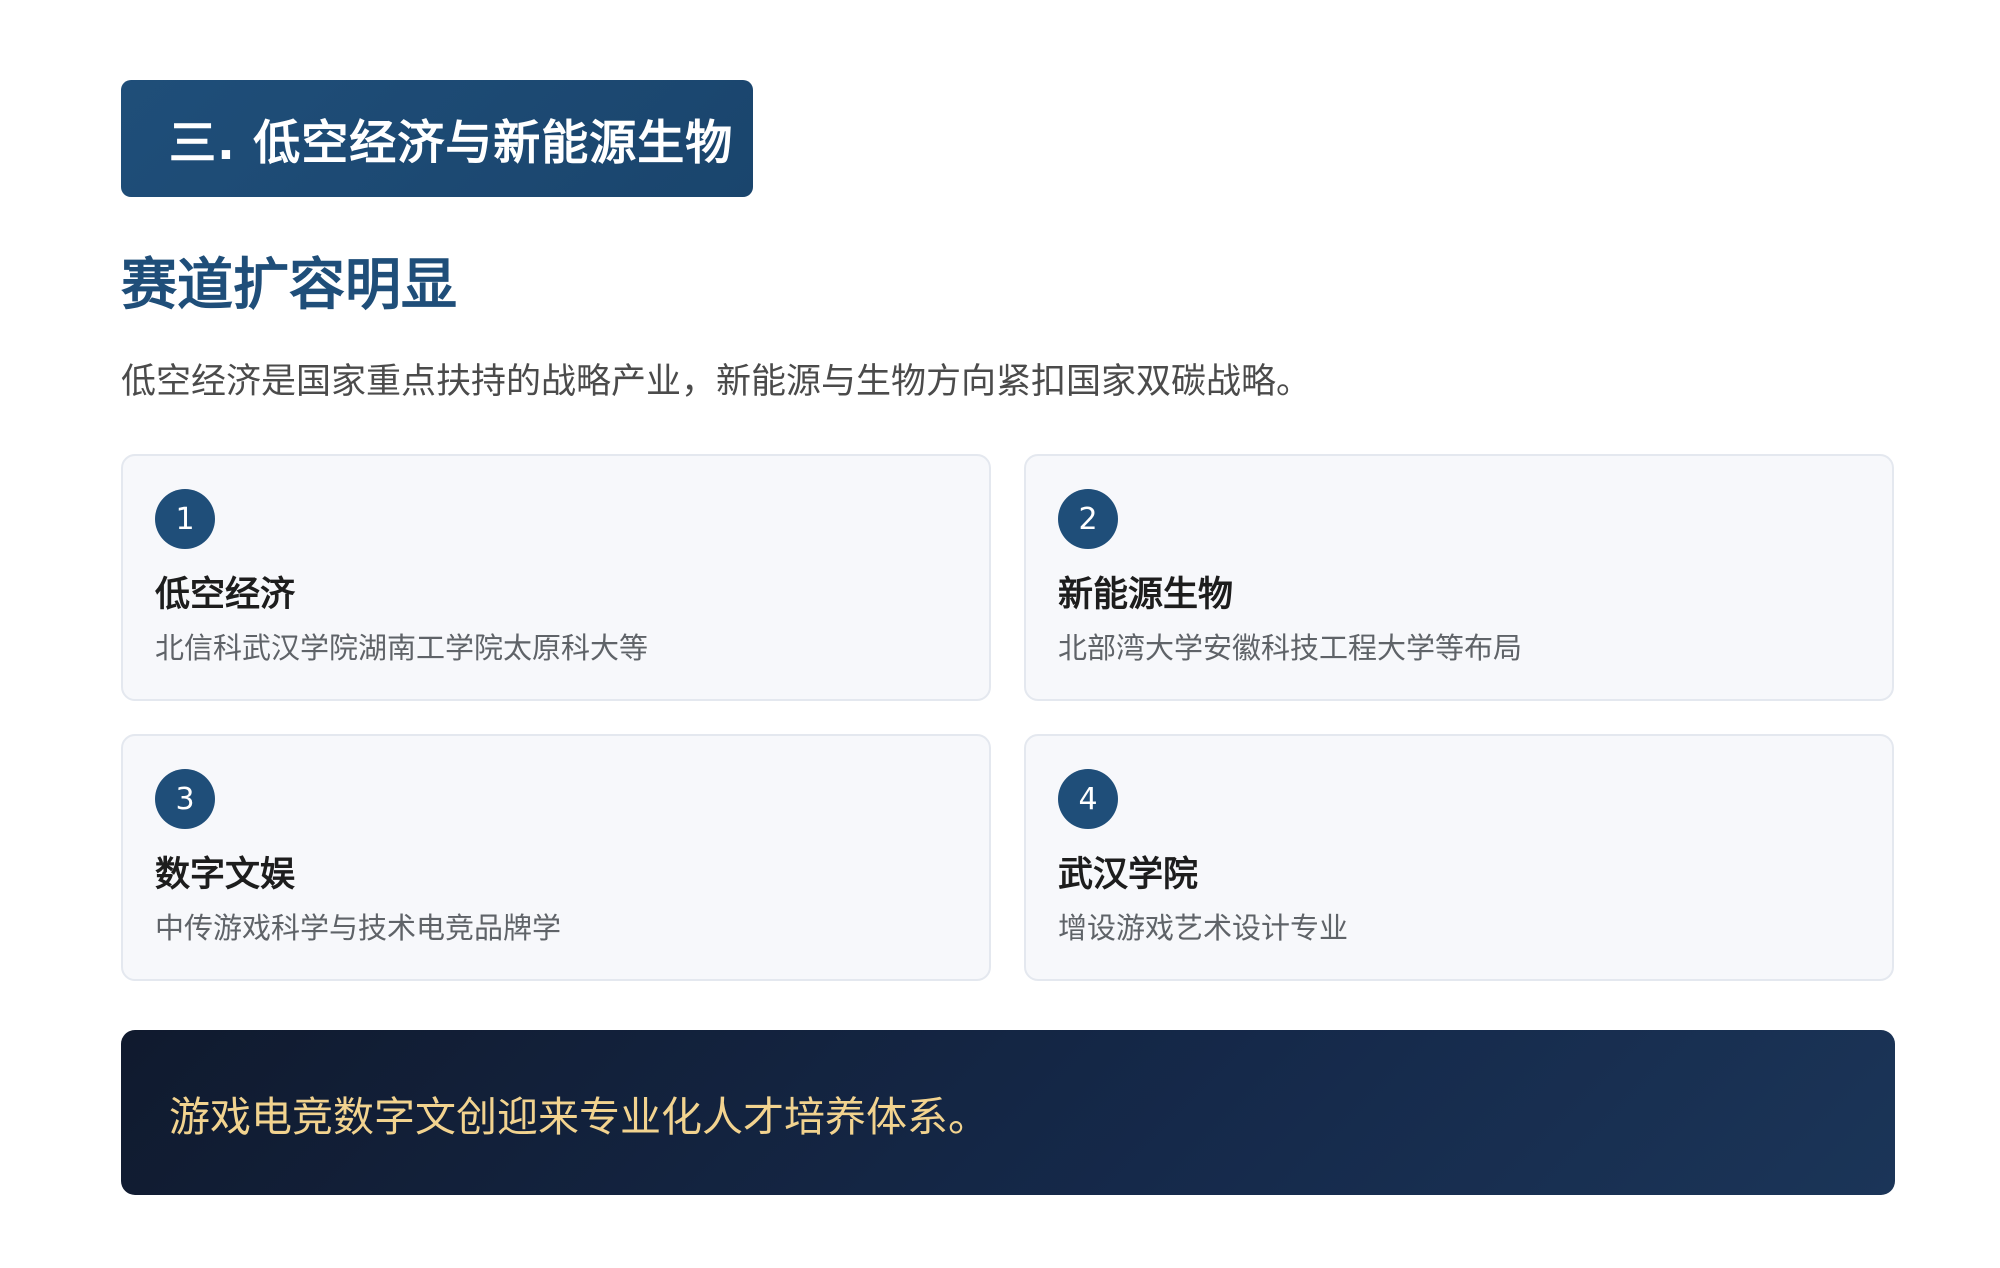 Image resolution: width=2000 pixels, height=1268 pixels. I want to click on page-heading: 赛道扩容明显, so click(289, 285).